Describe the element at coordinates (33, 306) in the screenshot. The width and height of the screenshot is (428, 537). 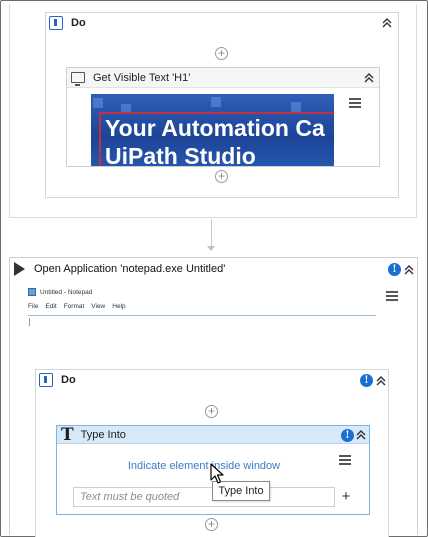
I see `notepad-menu-file: File` at that location.